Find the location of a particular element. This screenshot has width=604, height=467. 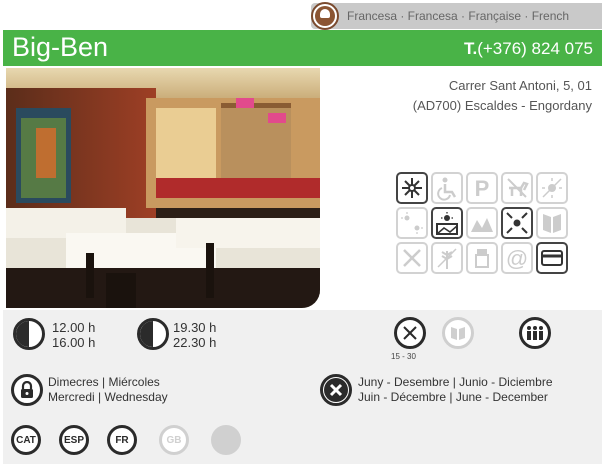

takeaway-icon is located at coordinates (482, 258).